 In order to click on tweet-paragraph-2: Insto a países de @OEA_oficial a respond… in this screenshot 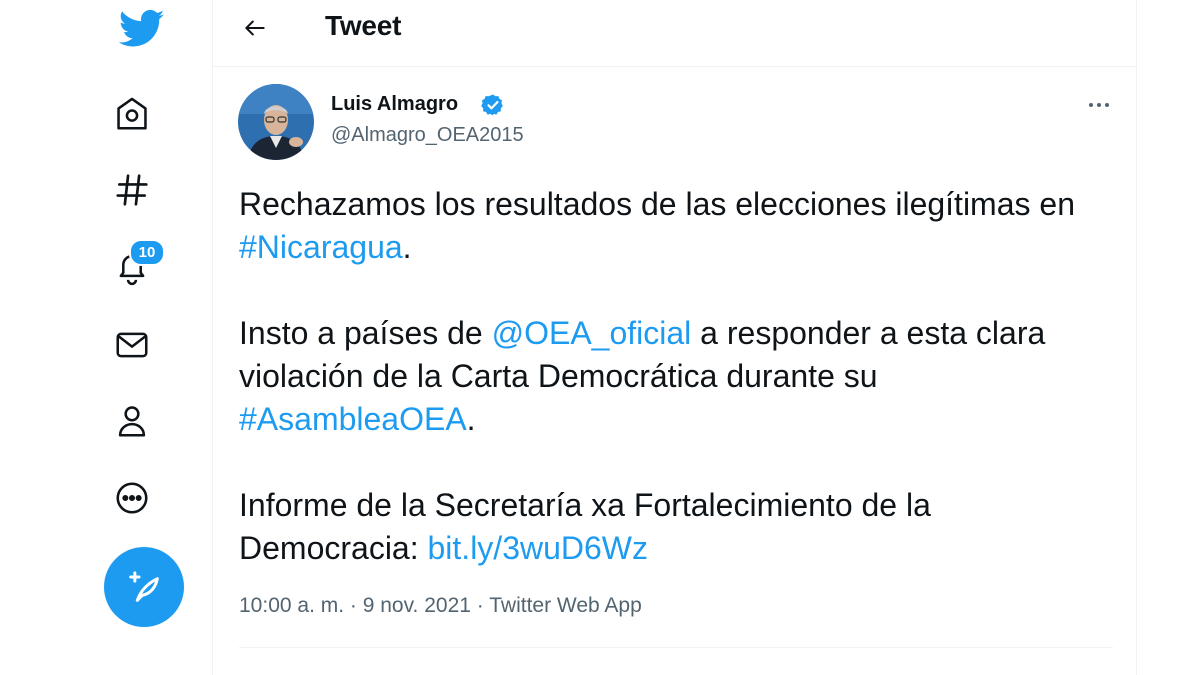, I will do `click(679, 376)`.